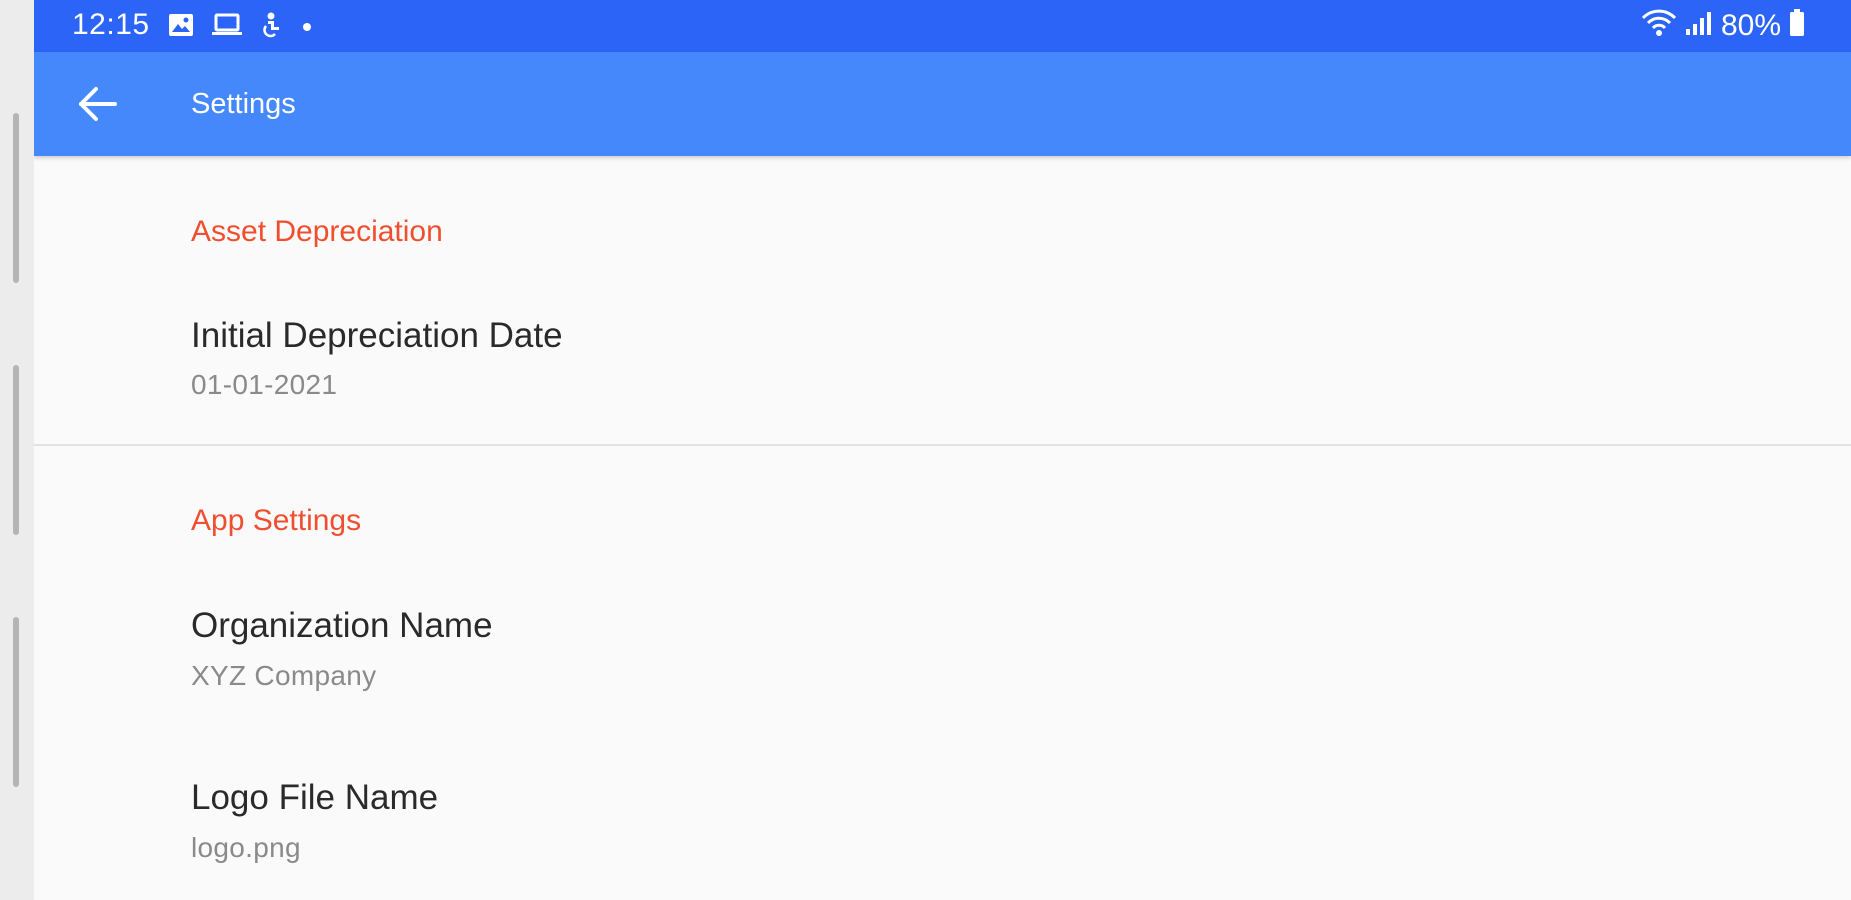  Describe the element at coordinates (243, 104) in the screenshot. I see `page-title: Settings` at that location.